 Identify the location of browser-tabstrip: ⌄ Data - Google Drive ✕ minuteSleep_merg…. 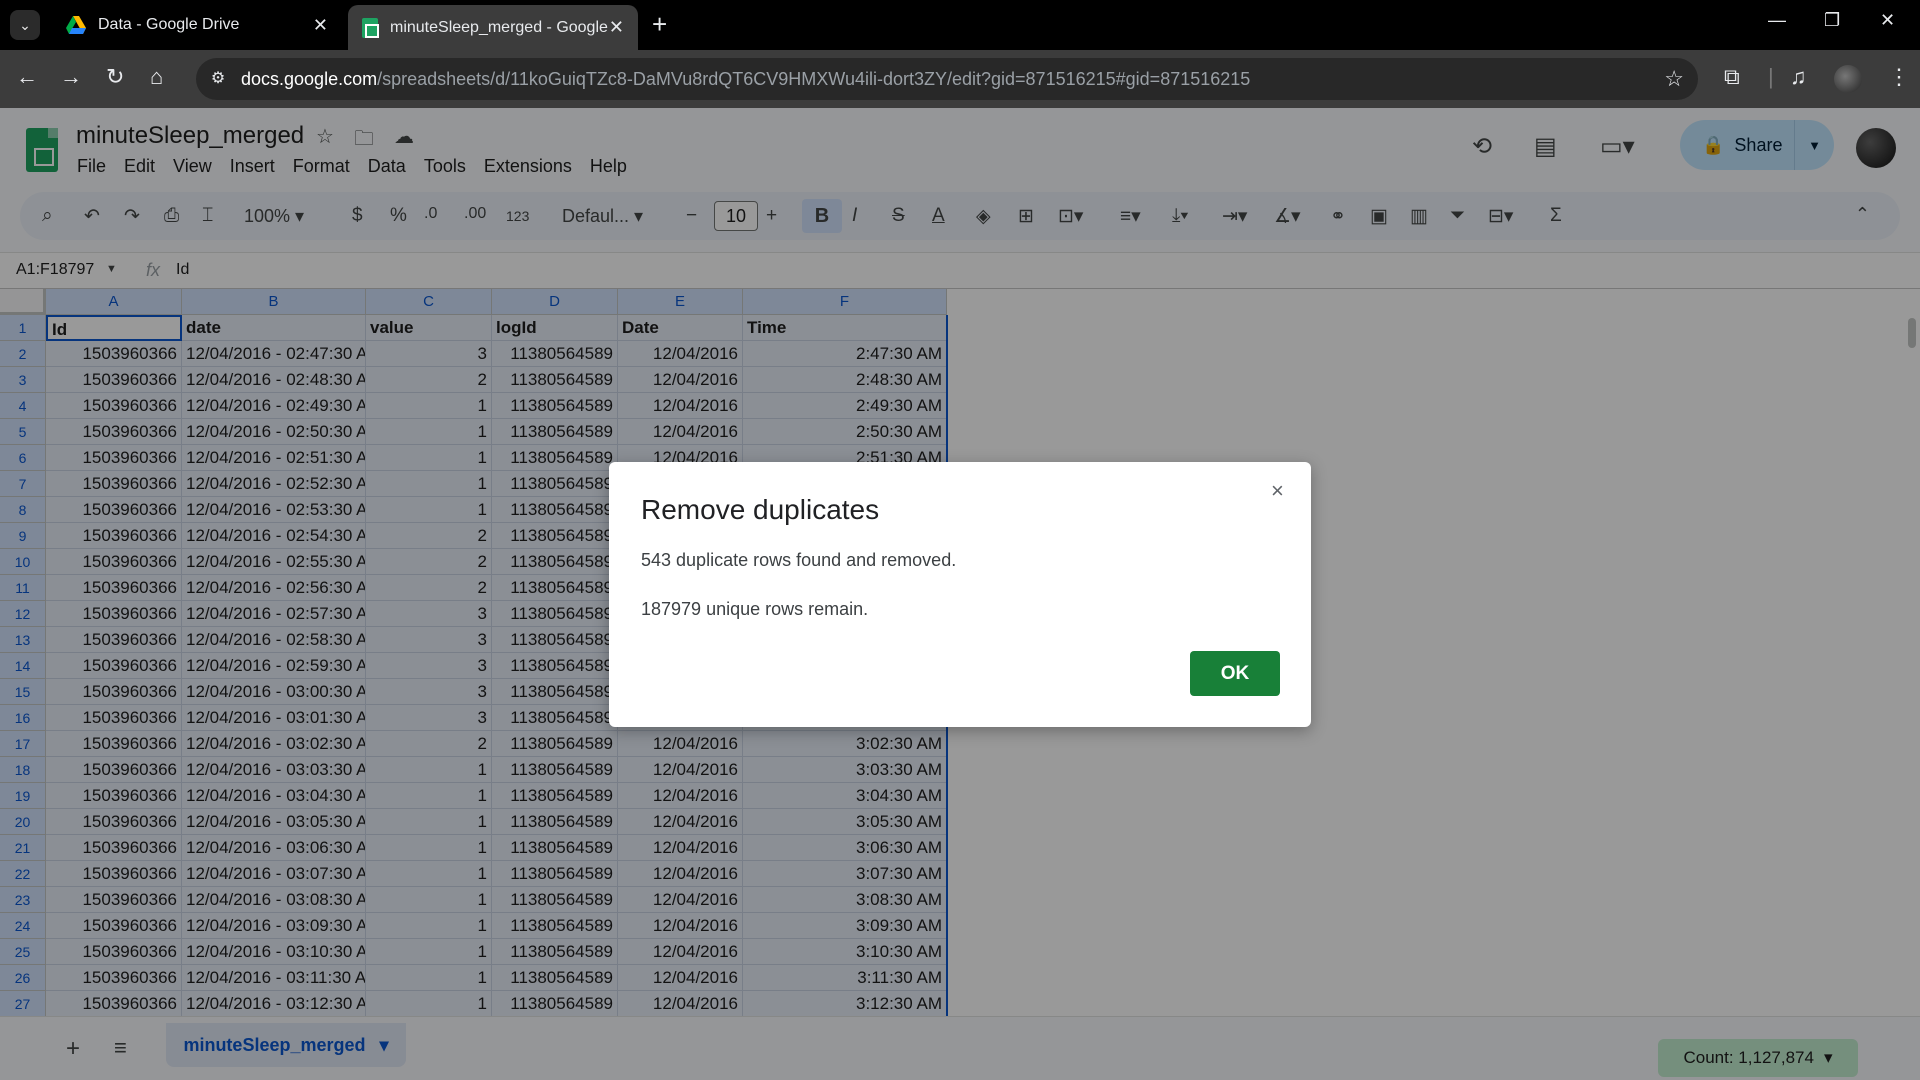
(960, 25).